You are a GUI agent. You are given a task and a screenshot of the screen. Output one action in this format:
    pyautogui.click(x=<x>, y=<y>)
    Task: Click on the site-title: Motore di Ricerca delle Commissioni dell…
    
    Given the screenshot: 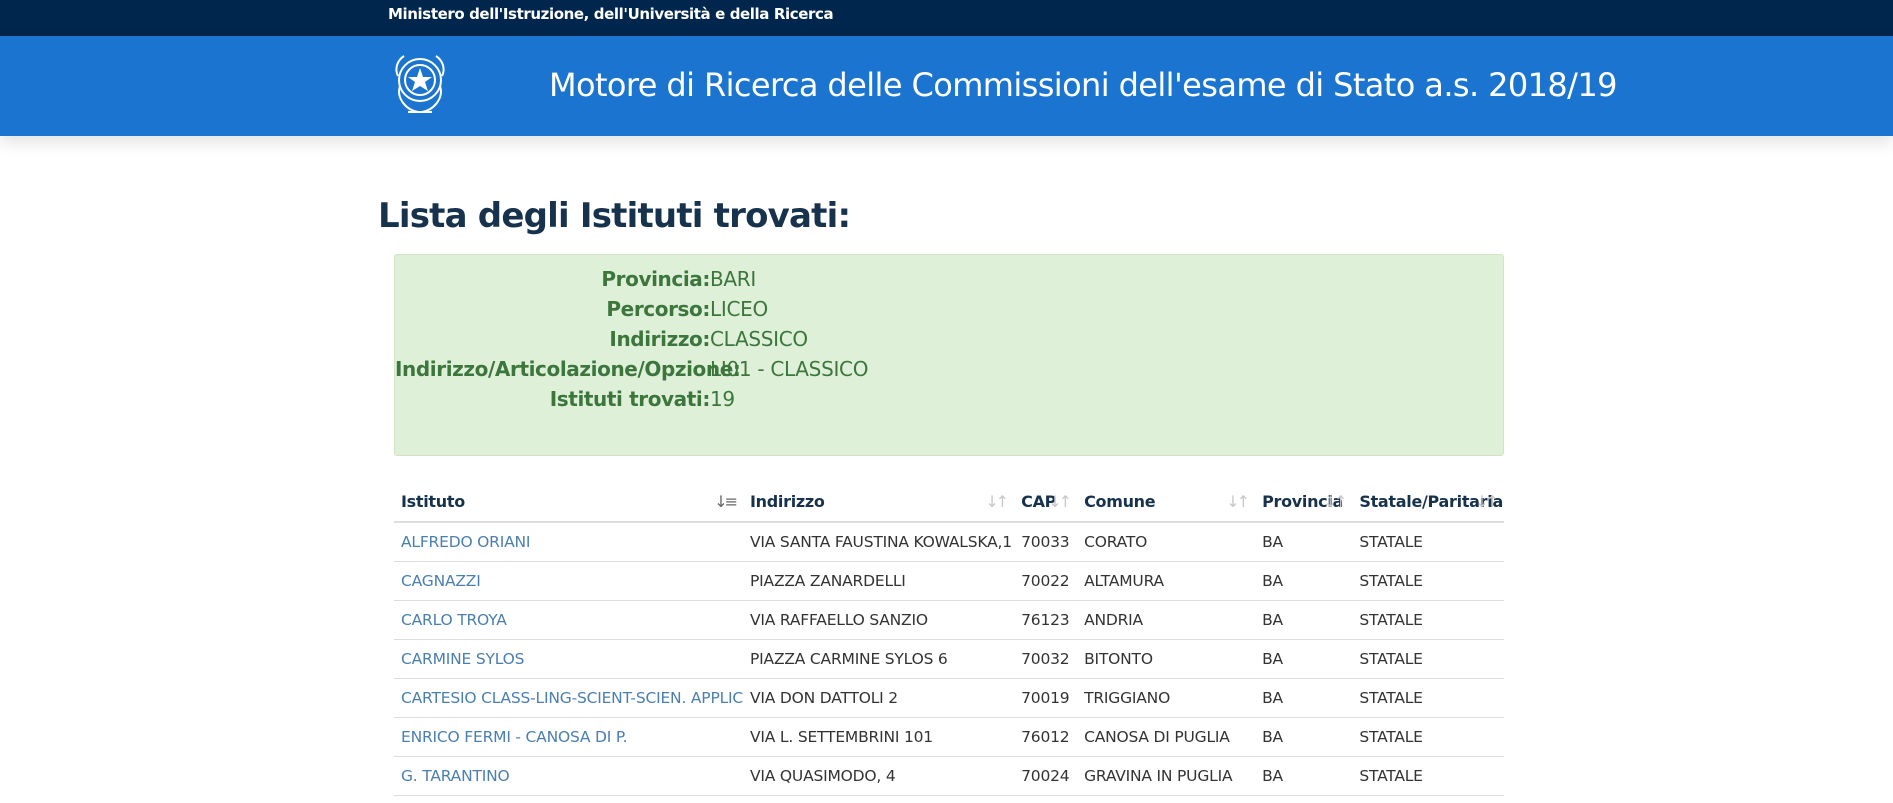 What is the action you would take?
    pyautogui.click(x=1083, y=85)
    